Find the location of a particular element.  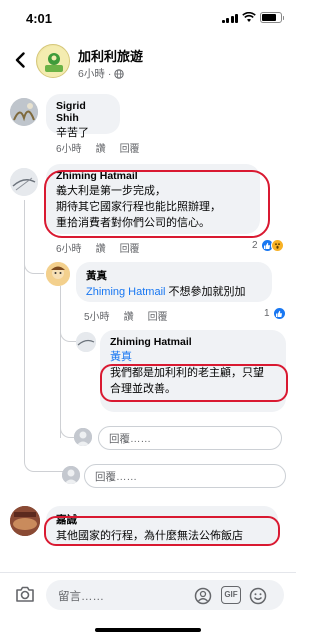

post-meta: 6小時 · is located at coordinates (101, 73).